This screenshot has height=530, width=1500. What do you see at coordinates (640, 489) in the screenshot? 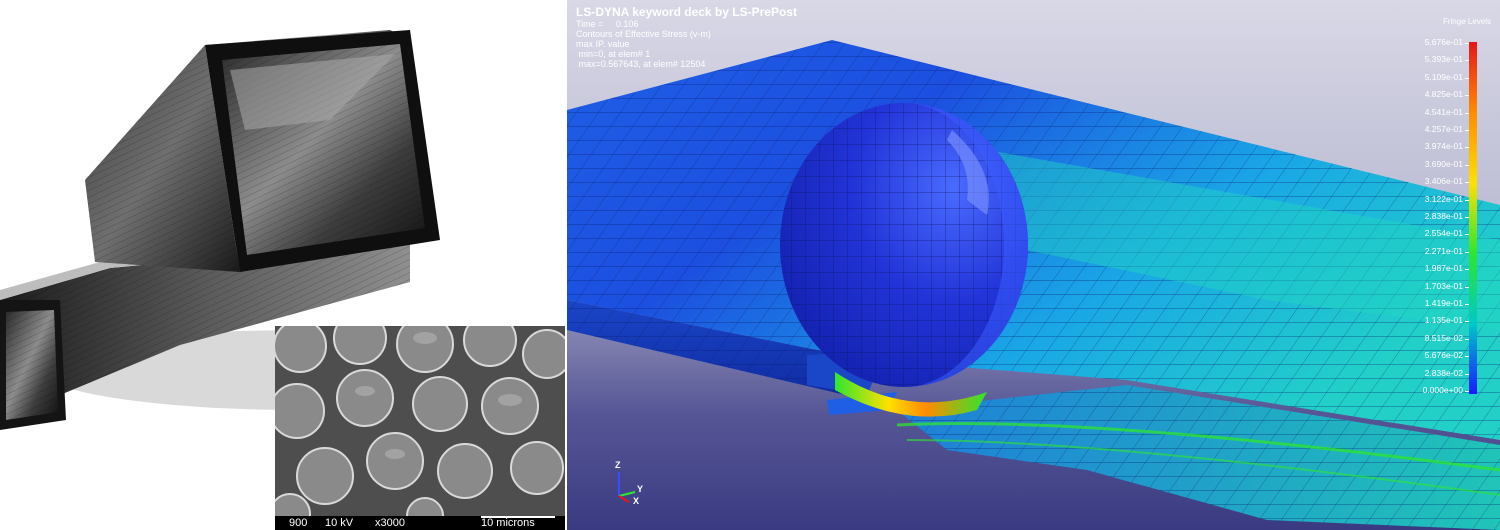
I see `axis-y-label: Y` at bounding box center [640, 489].